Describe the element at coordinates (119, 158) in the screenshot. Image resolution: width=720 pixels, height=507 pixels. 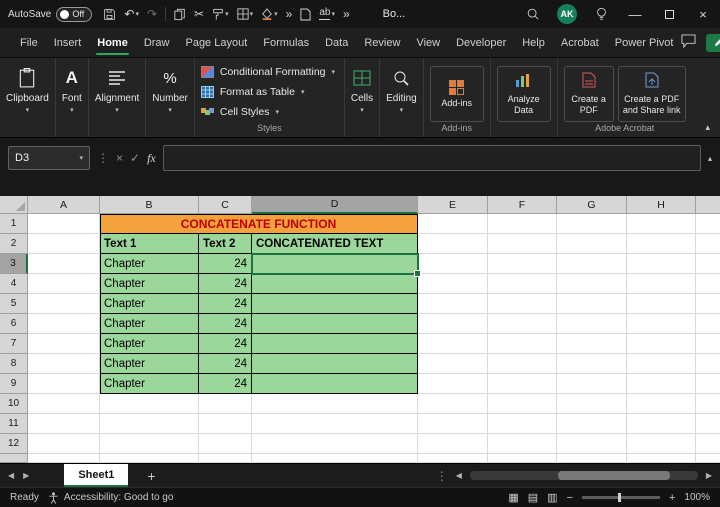
I see `cancel-entry-button: ×` at that location.